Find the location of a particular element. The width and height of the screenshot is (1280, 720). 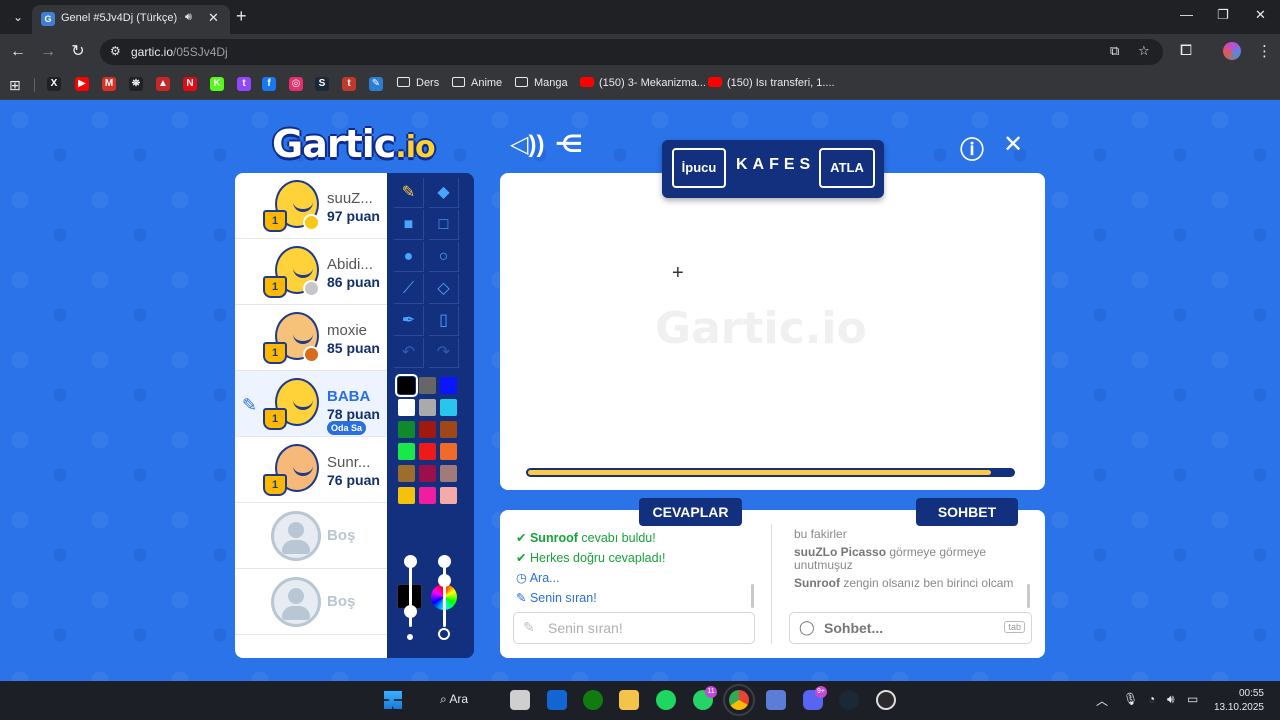

bookmark-folder: Manga is located at coordinates (541, 83).